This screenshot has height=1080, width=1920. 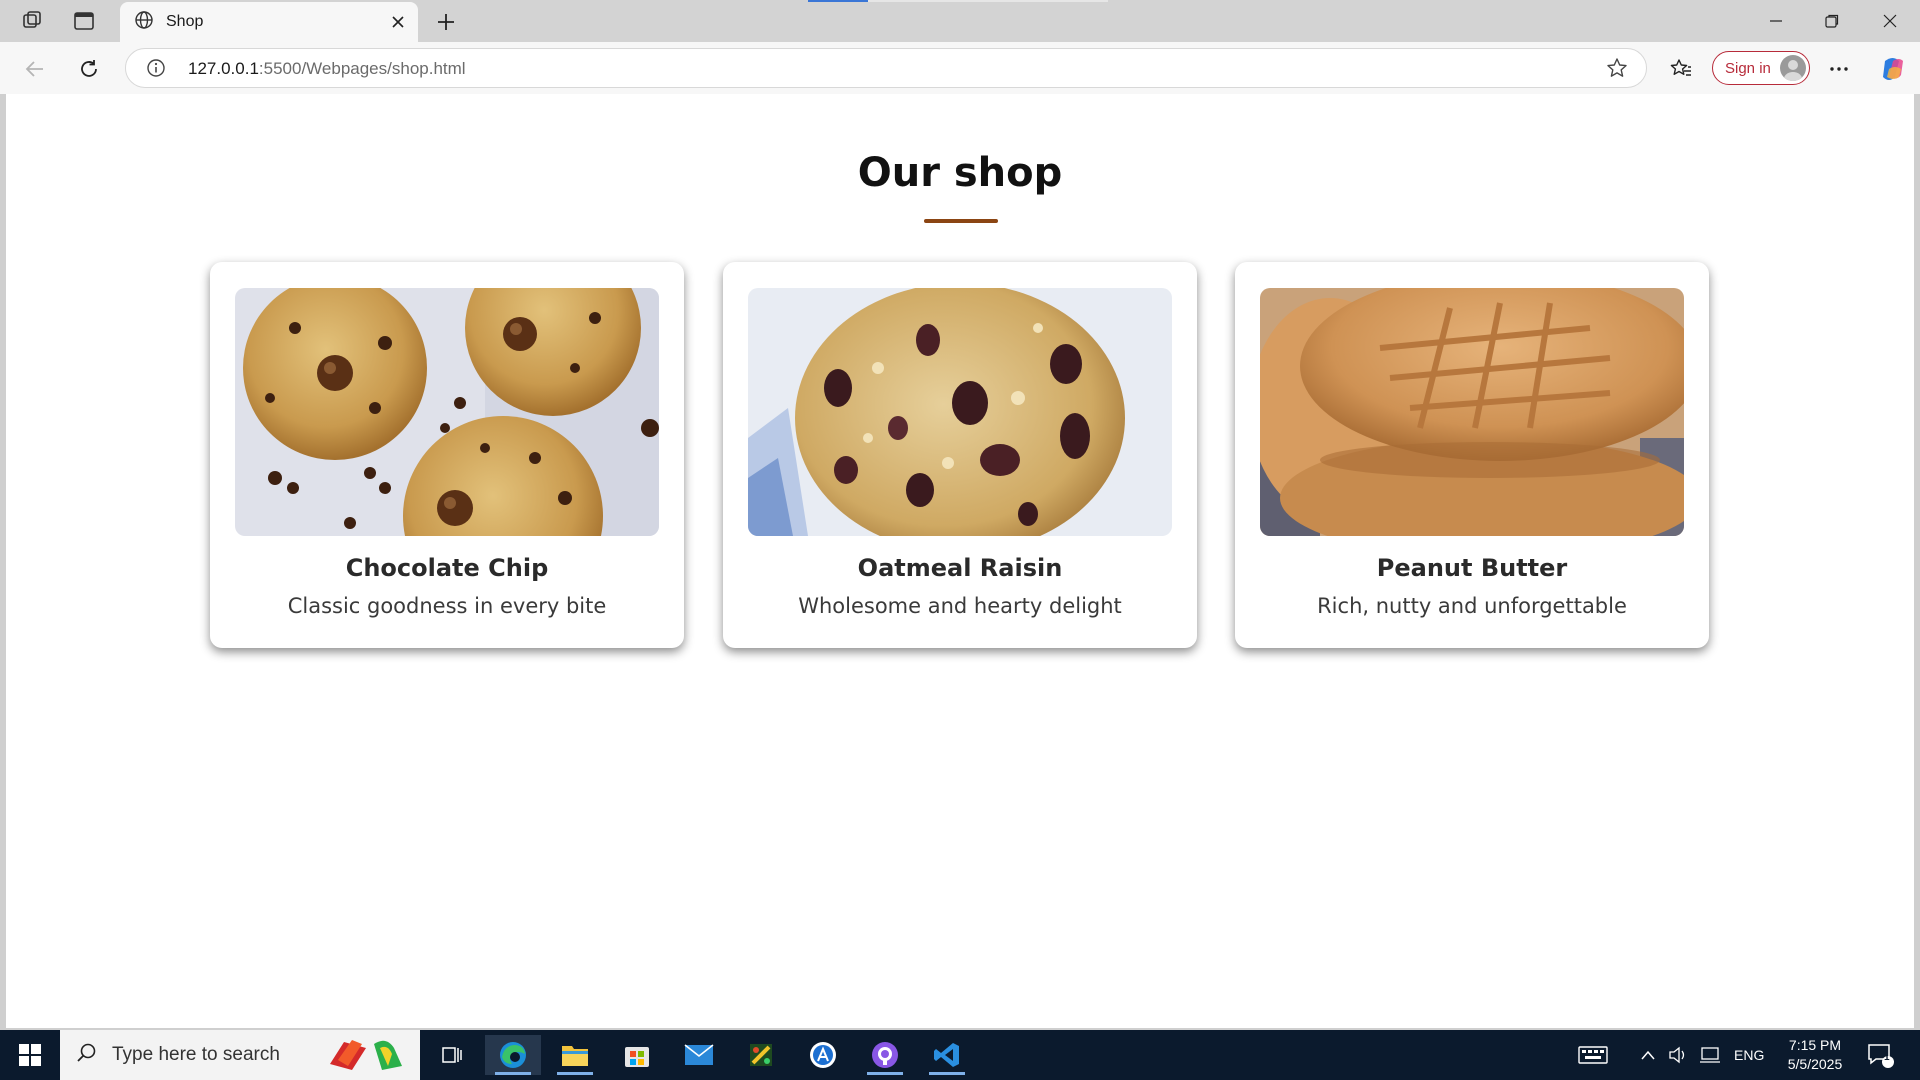 What do you see at coordinates (960, 21) in the screenshot?
I see `tab-bar: Shop` at bounding box center [960, 21].